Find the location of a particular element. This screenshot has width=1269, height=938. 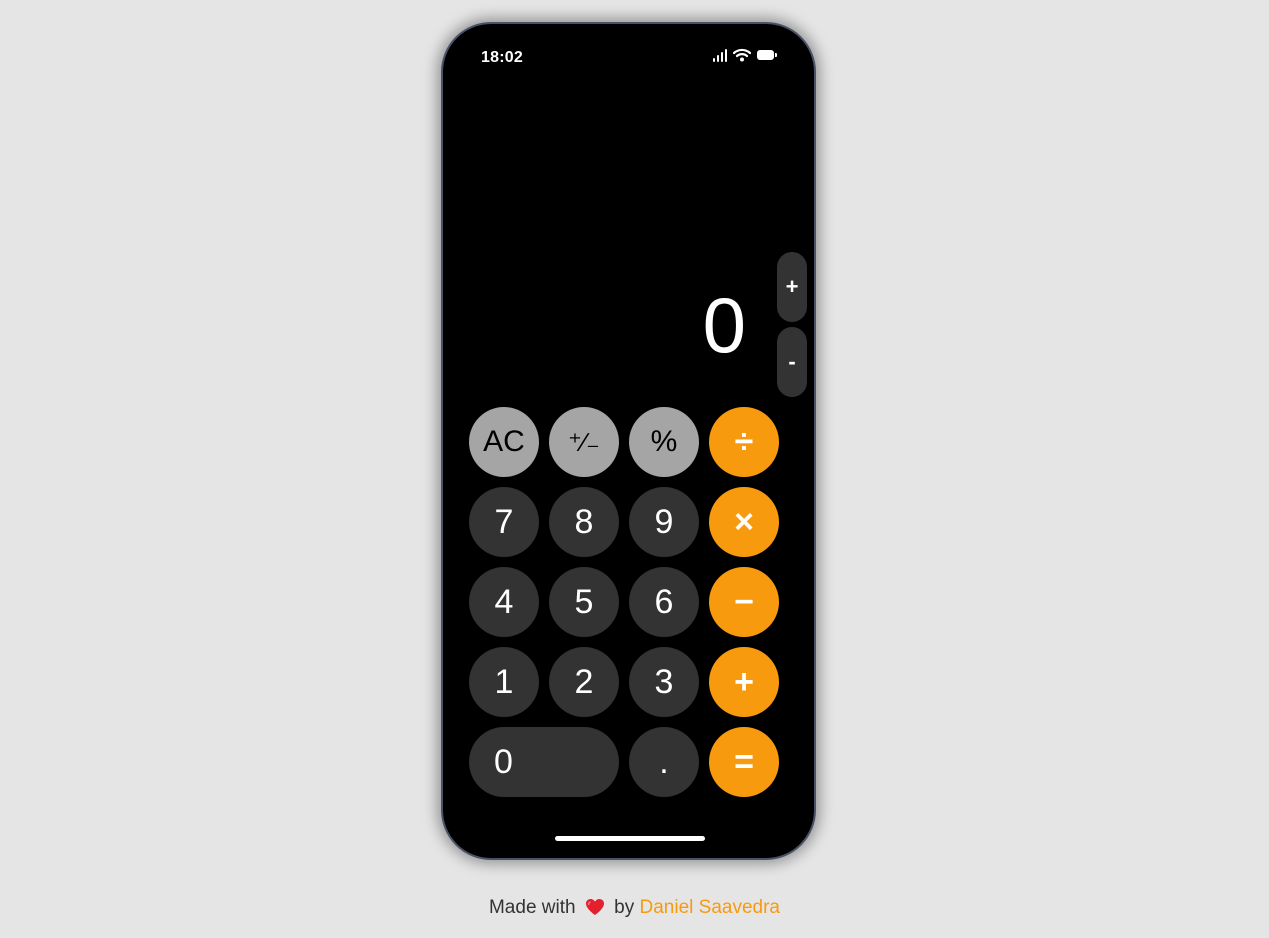

digit-4-button: 4 is located at coordinates (504, 602).